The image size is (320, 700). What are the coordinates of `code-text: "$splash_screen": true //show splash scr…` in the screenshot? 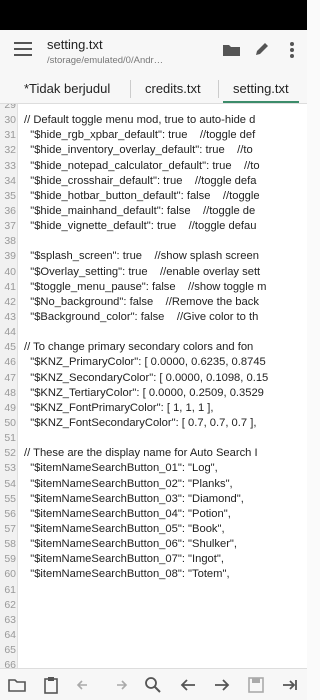 It's located at (141, 256).